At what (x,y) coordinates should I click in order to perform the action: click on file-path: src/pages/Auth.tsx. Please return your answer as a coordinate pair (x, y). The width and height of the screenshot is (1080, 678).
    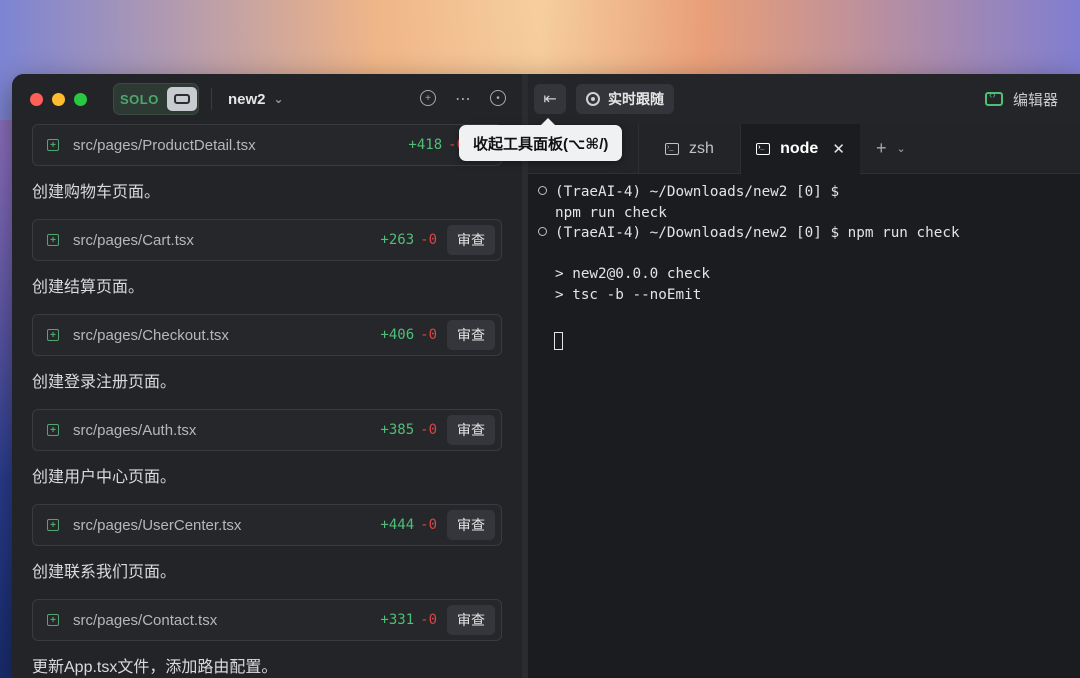
    Looking at the image, I should click on (135, 430).